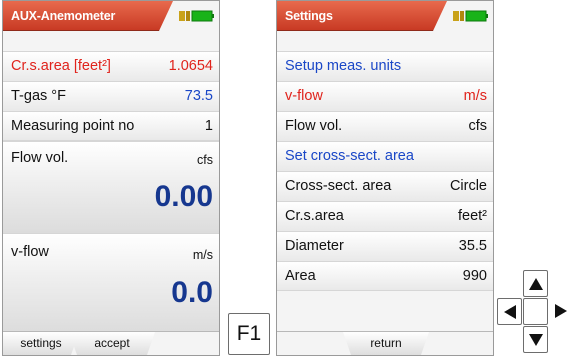 Image resolution: width=573 pixels, height=360 pixels. I want to click on cr-s-area-unit-row: Cr.s.area feet², so click(385, 216).